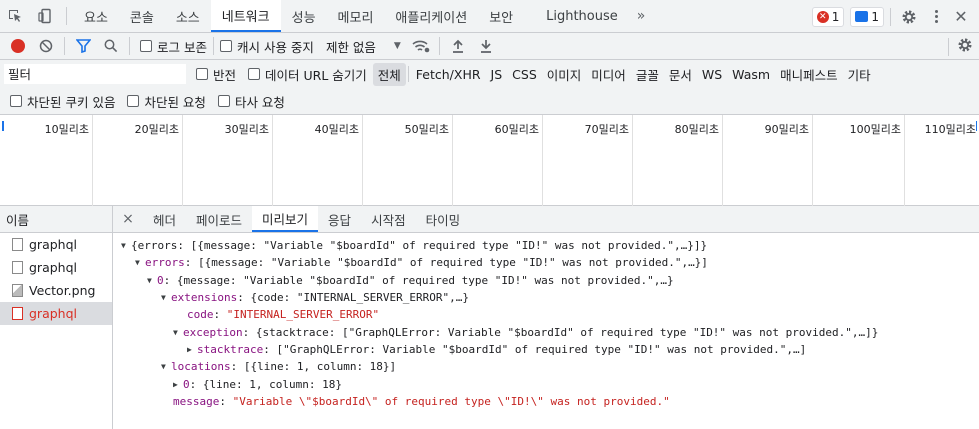 The image size is (979, 429). What do you see at coordinates (56, 219) in the screenshot?
I see `name-column-header: 이름` at bounding box center [56, 219].